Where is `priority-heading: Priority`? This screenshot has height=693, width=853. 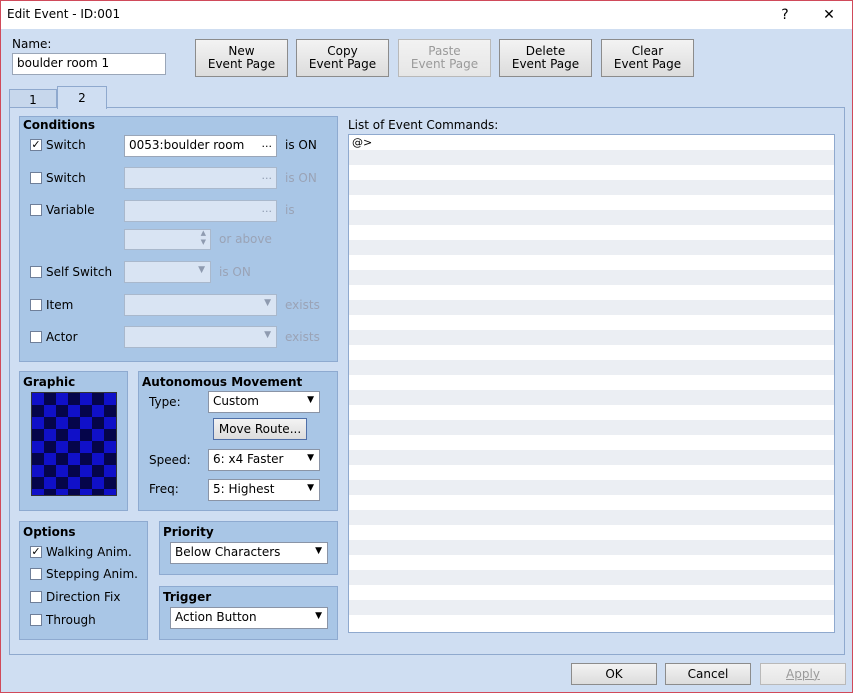
priority-heading: Priority is located at coordinates (188, 532).